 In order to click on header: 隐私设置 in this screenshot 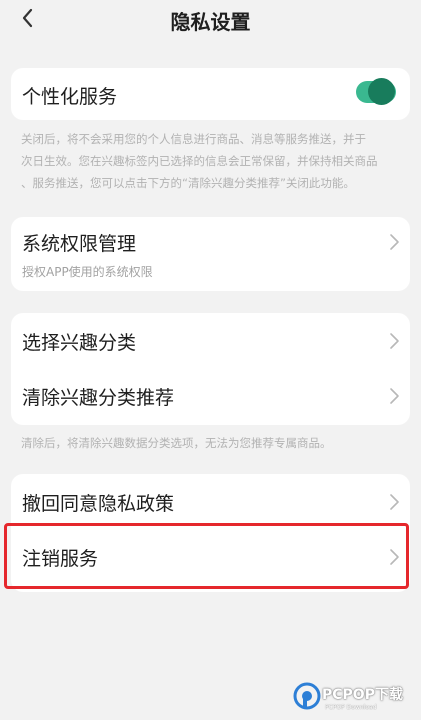, I will do `click(210, 20)`.